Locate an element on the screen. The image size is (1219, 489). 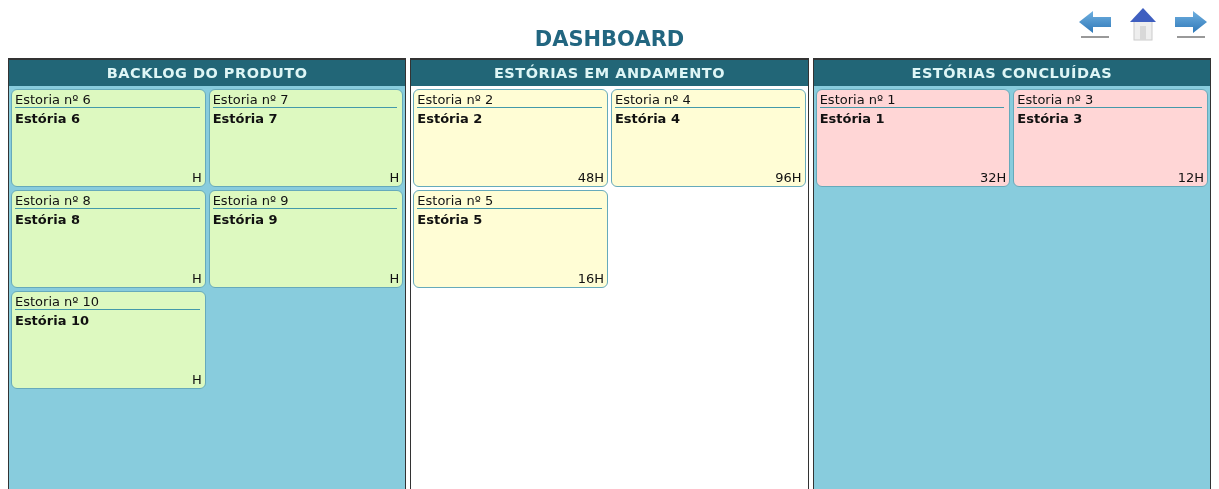
story-name: Estória 5 is located at coordinates (450, 220).